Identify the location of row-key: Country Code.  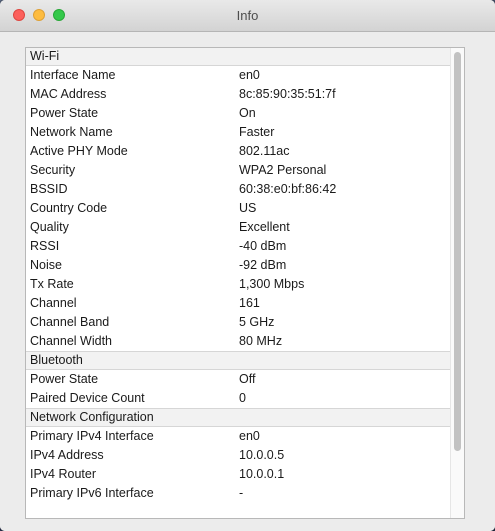
(69, 208).